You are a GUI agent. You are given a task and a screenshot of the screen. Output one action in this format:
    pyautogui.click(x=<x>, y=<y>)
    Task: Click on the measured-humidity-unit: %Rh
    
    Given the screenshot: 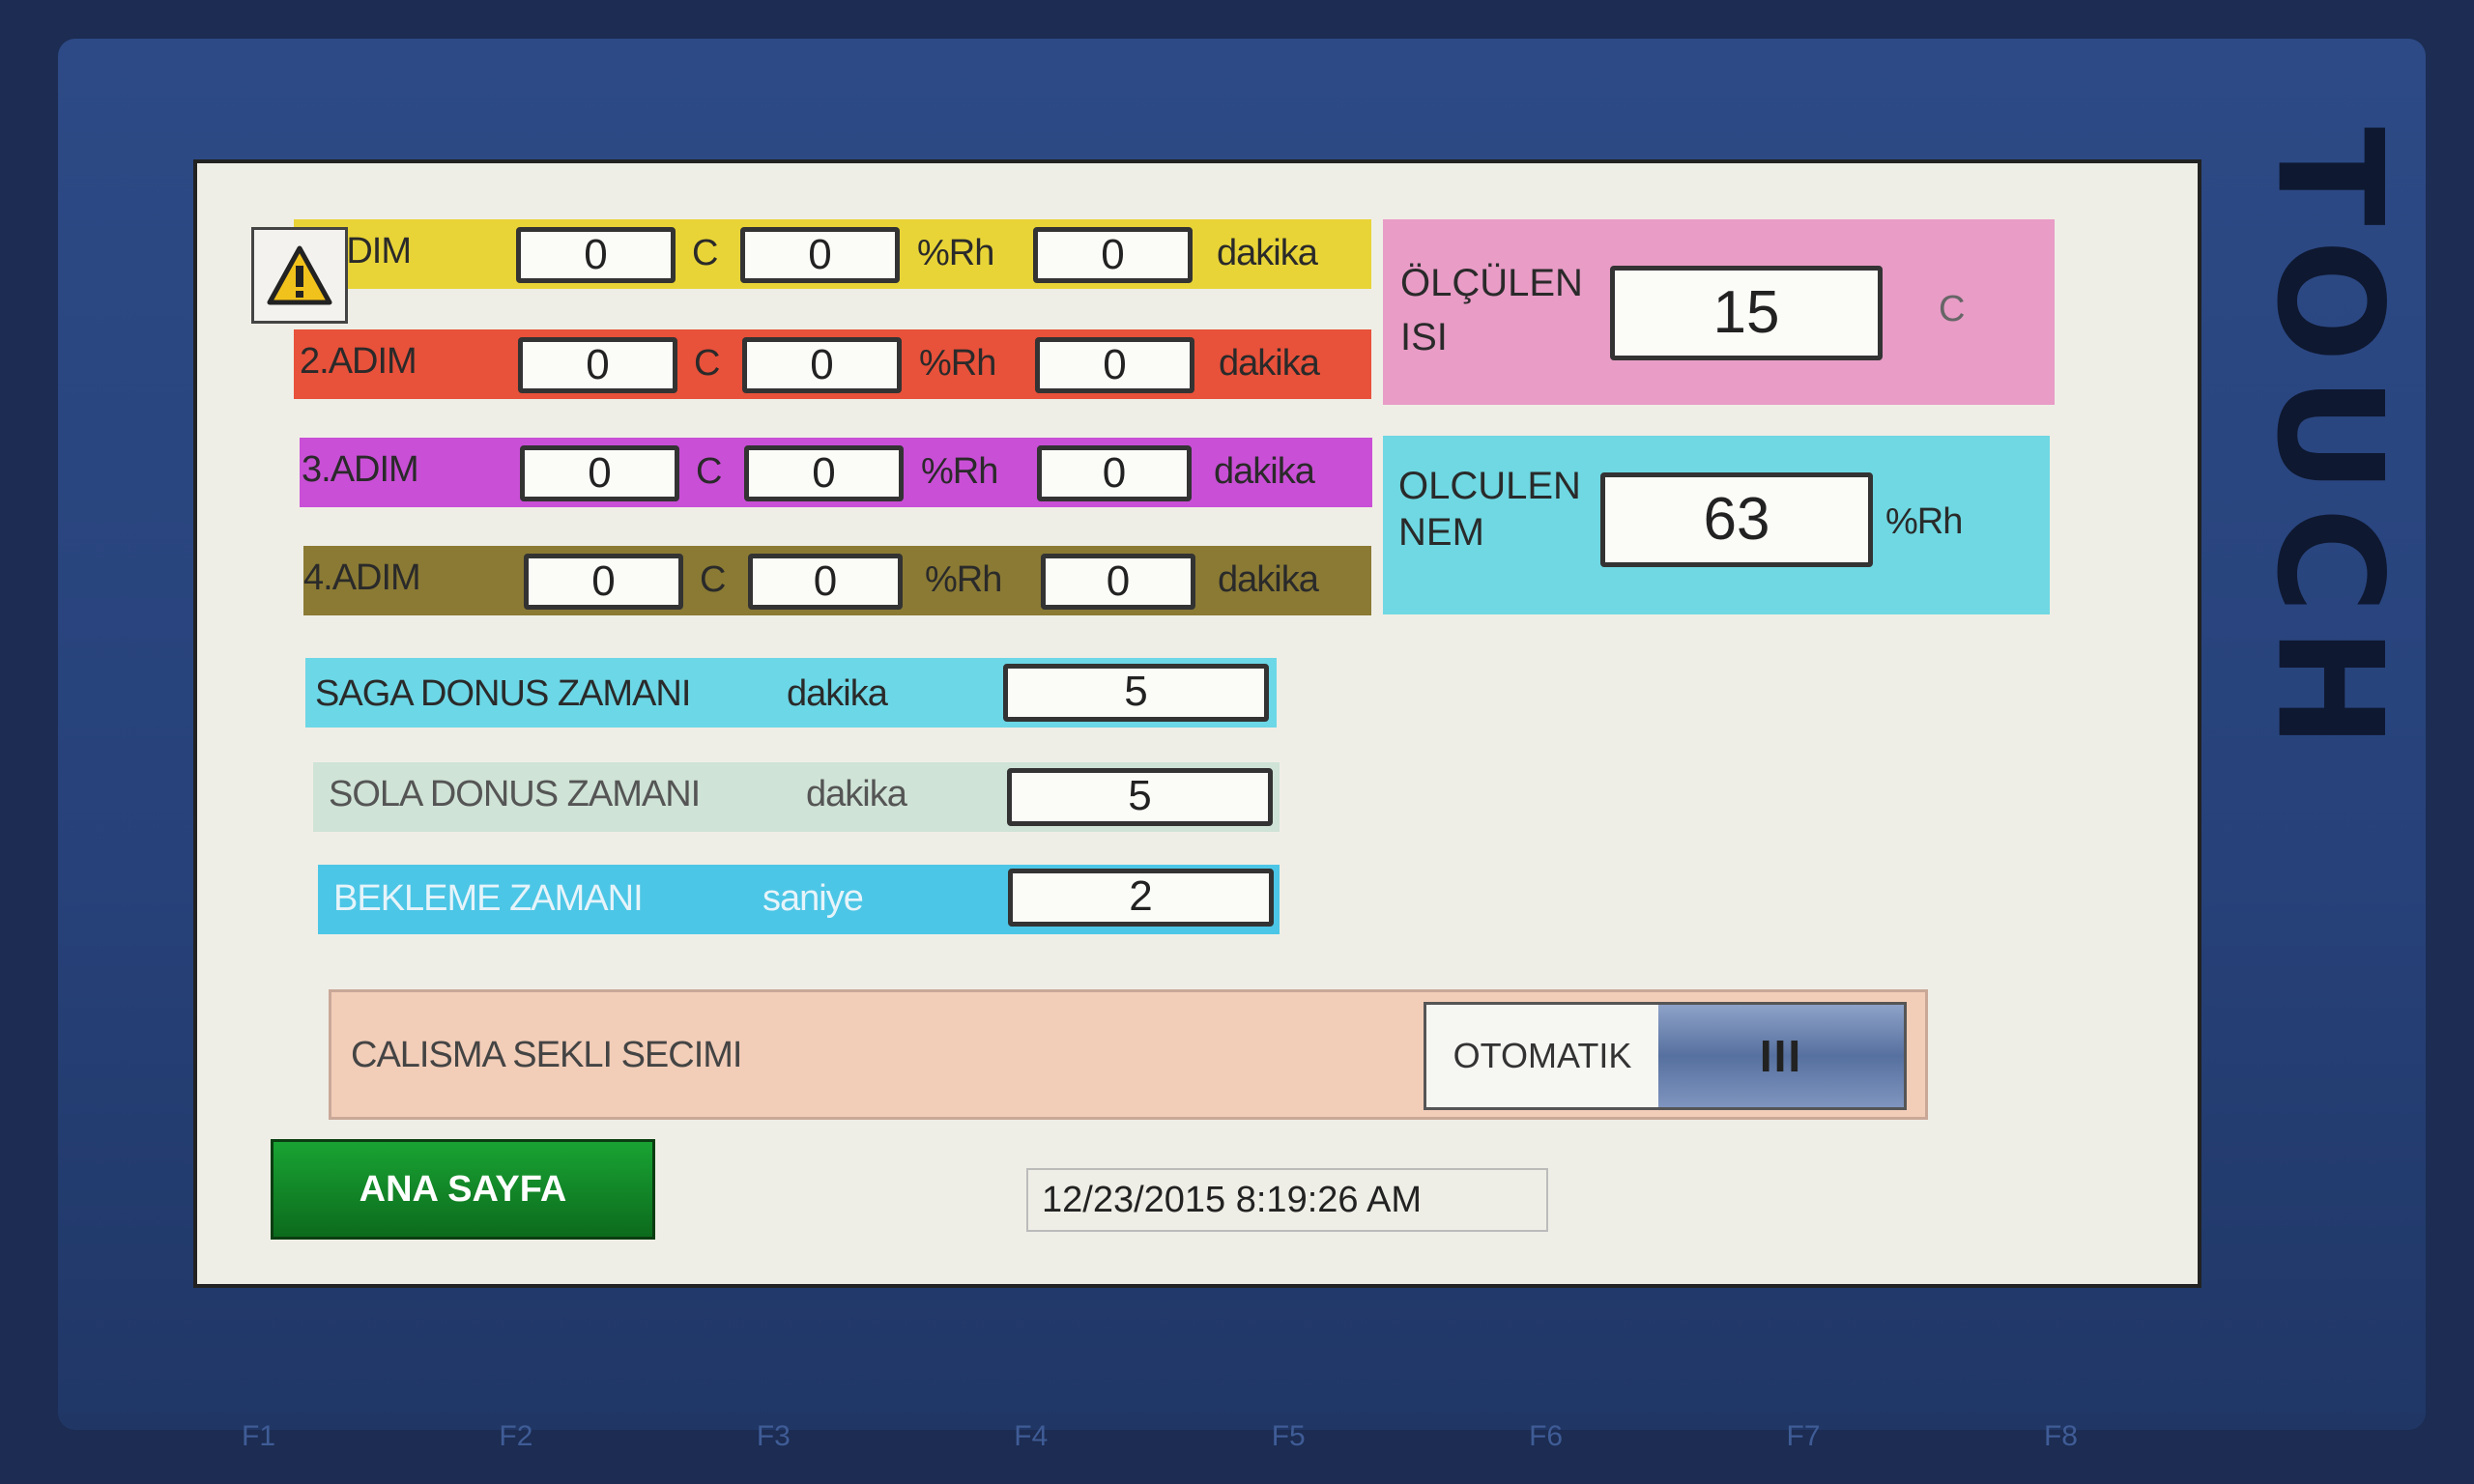 What is the action you would take?
    pyautogui.click(x=1924, y=521)
    